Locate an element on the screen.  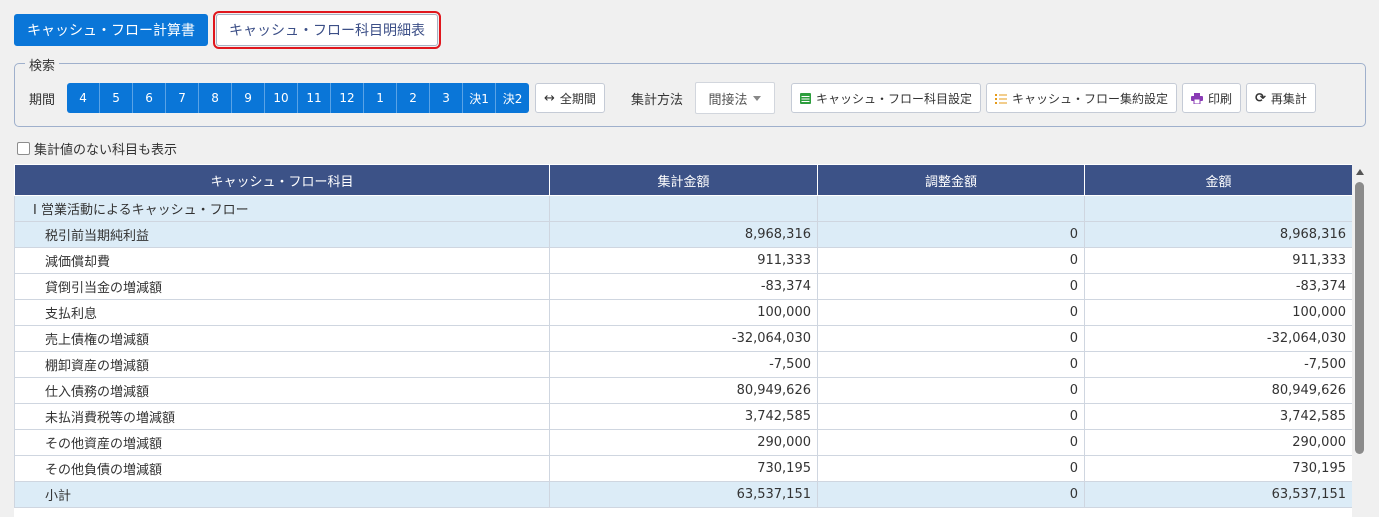
header-amount: 金額 is located at coordinates (1218, 180).